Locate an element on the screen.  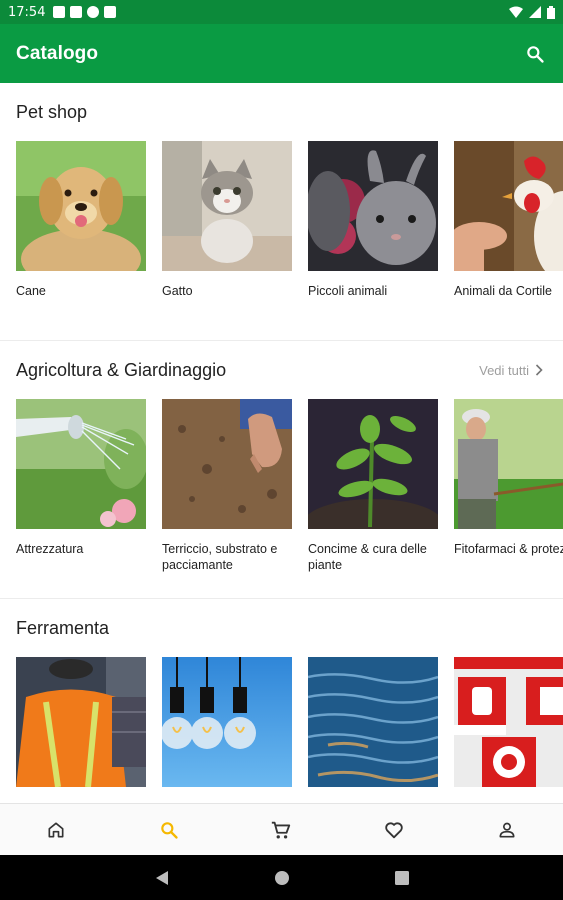
nav-favorites is located at coordinates (394, 830).